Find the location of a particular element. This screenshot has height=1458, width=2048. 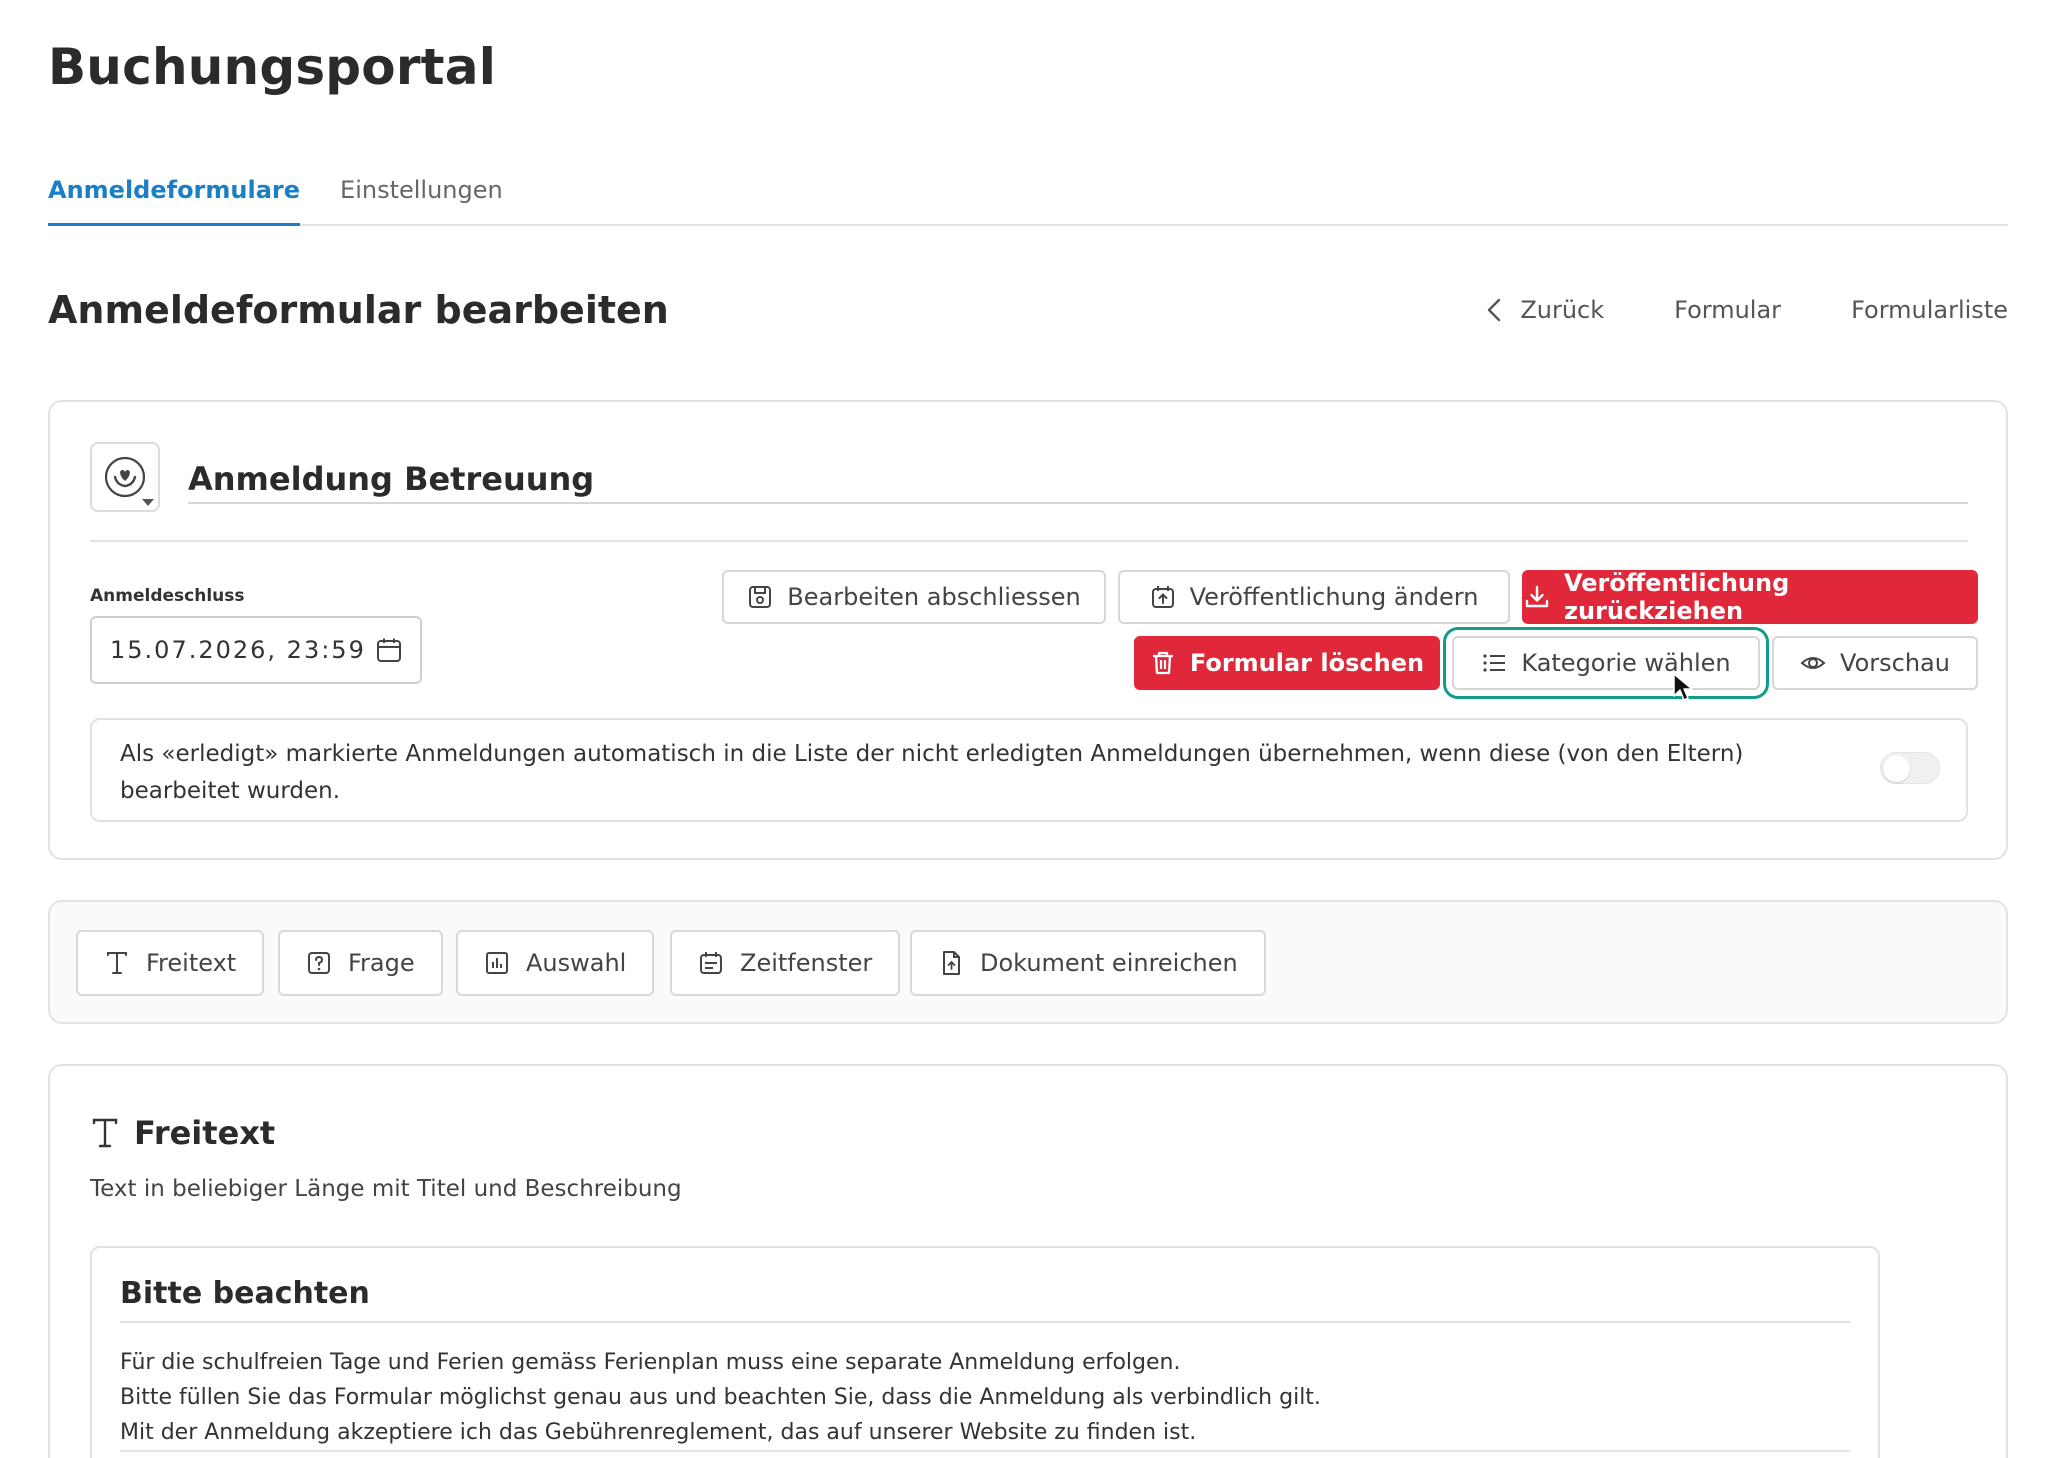

form-link: Formular is located at coordinates (1727, 310).